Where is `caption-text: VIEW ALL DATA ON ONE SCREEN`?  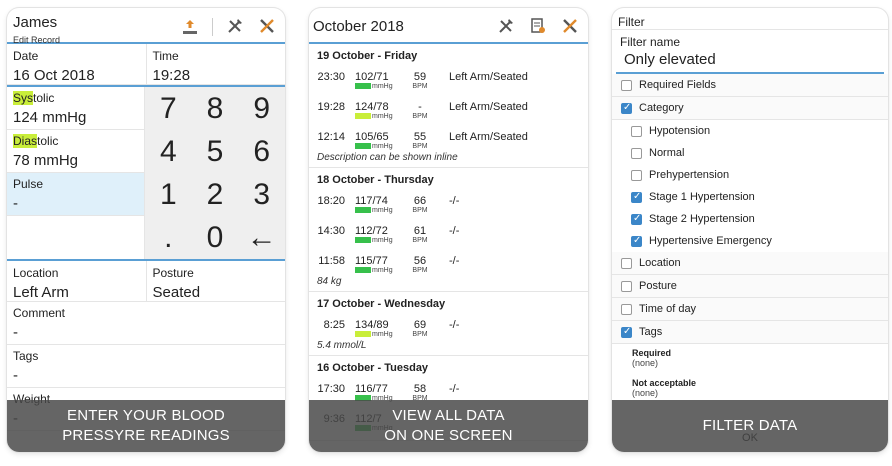
caption-text: VIEW ALL DATA ON ONE SCREEN is located at coordinates (448, 425).